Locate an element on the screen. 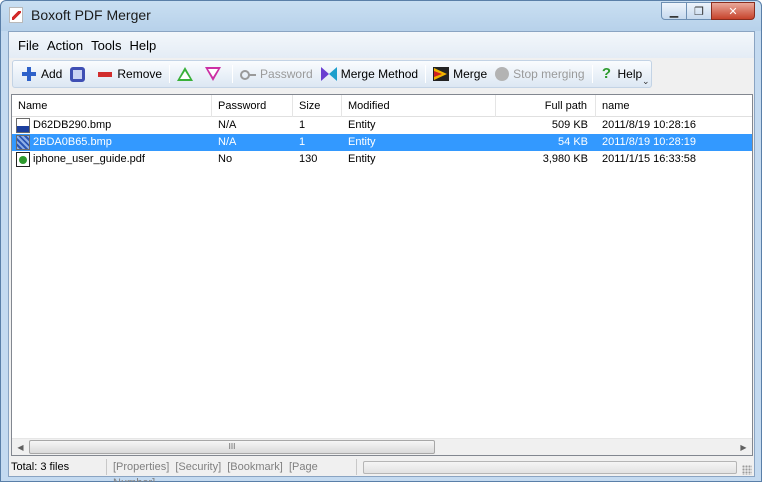 This screenshot has width=762, height=482. move-down-button is located at coordinates (215, 74).